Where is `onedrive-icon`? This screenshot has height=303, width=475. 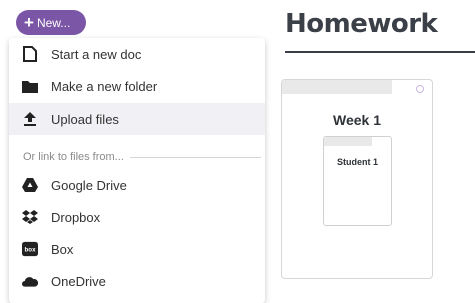
onedrive-icon is located at coordinates (30, 281).